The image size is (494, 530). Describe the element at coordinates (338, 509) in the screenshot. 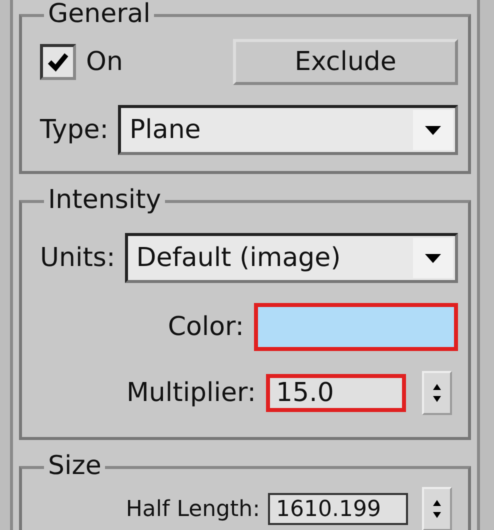

I see `number-field: 1610.199` at that location.